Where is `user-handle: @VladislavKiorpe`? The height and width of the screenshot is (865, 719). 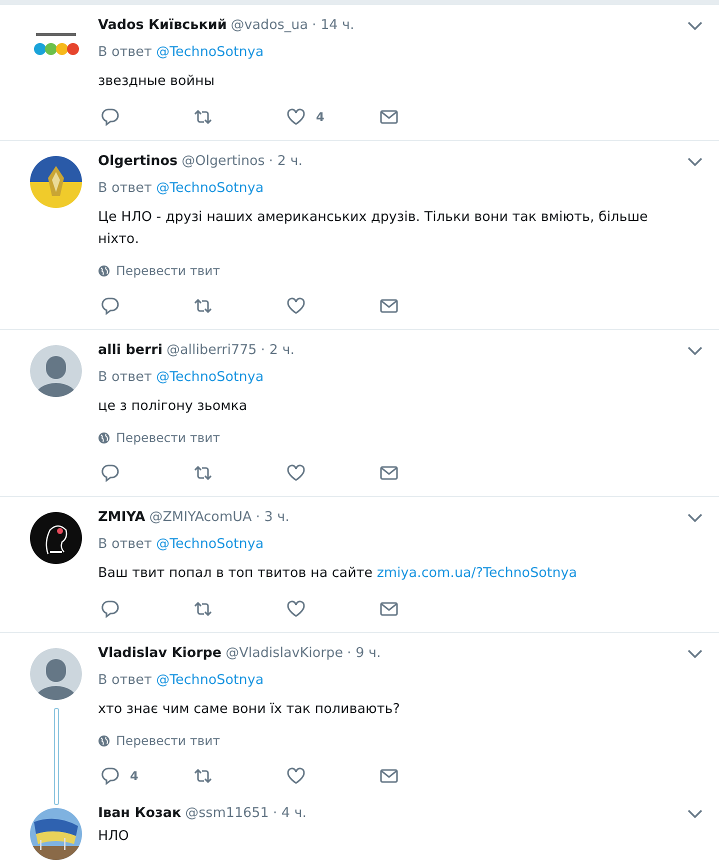
user-handle: @VladislavKiorpe is located at coordinates (285, 653).